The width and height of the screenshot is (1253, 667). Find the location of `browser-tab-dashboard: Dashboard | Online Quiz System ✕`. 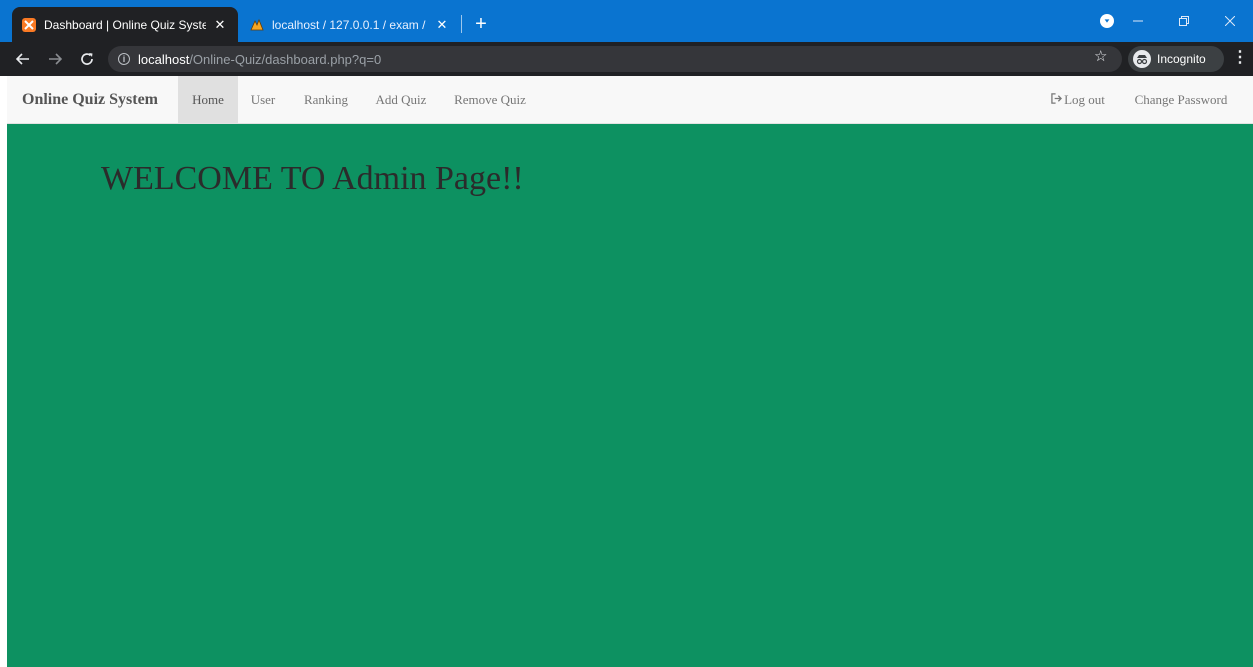

browser-tab-dashboard: Dashboard | Online Quiz System ✕ is located at coordinates (125, 24).